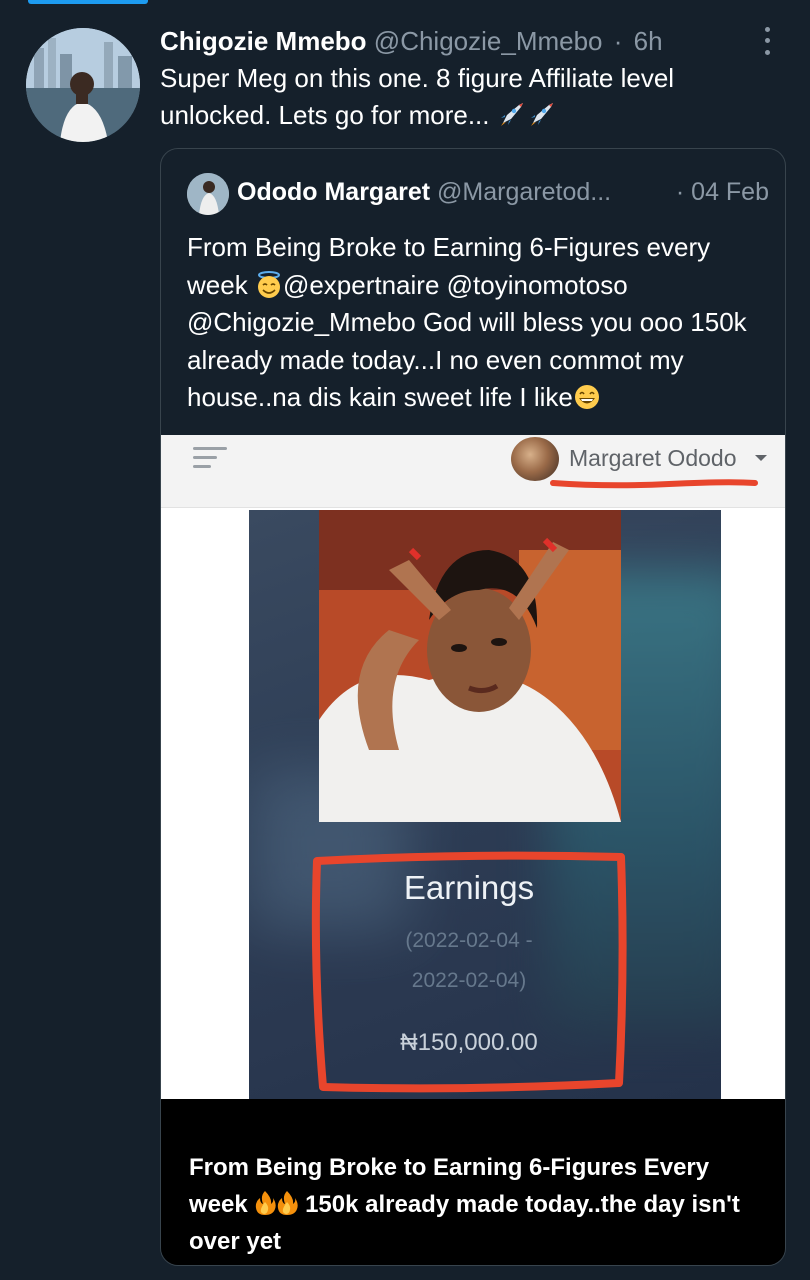 Image resolution: width=810 pixels, height=1280 pixels. Describe the element at coordinates (263, 41) in the screenshot. I see `author-name: Chigozie Mmebo` at that location.